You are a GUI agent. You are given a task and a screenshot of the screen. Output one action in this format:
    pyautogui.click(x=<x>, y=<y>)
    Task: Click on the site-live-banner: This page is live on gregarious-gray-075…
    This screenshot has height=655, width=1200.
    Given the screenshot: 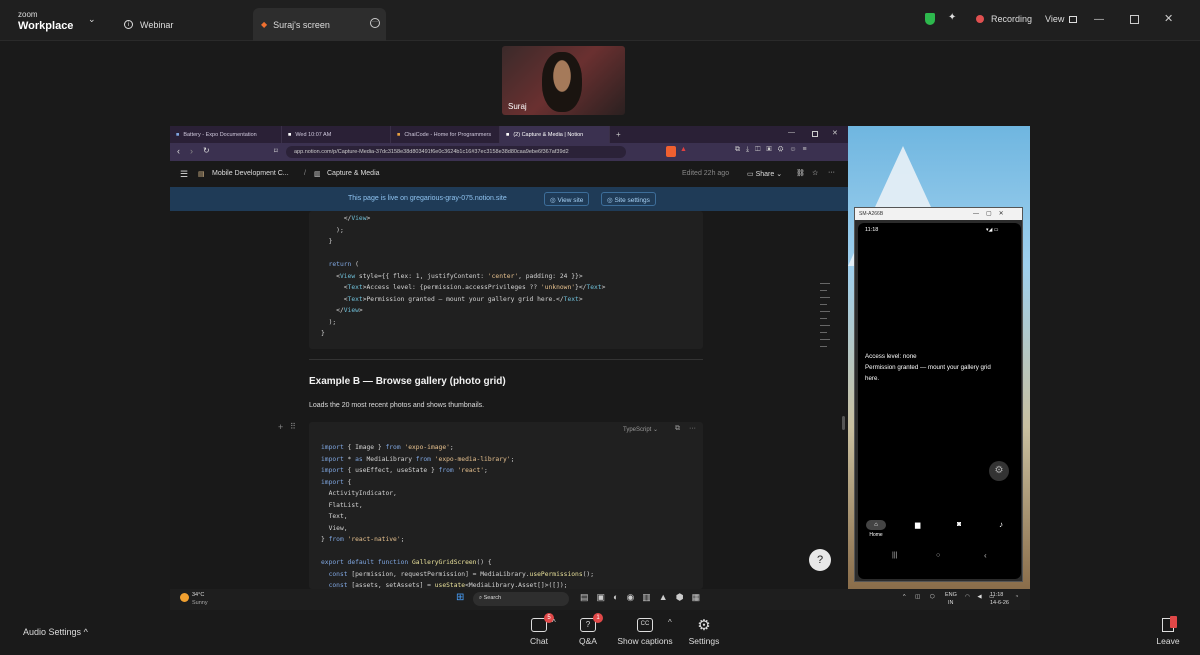 What is the action you would take?
    pyautogui.click(x=509, y=199)
    